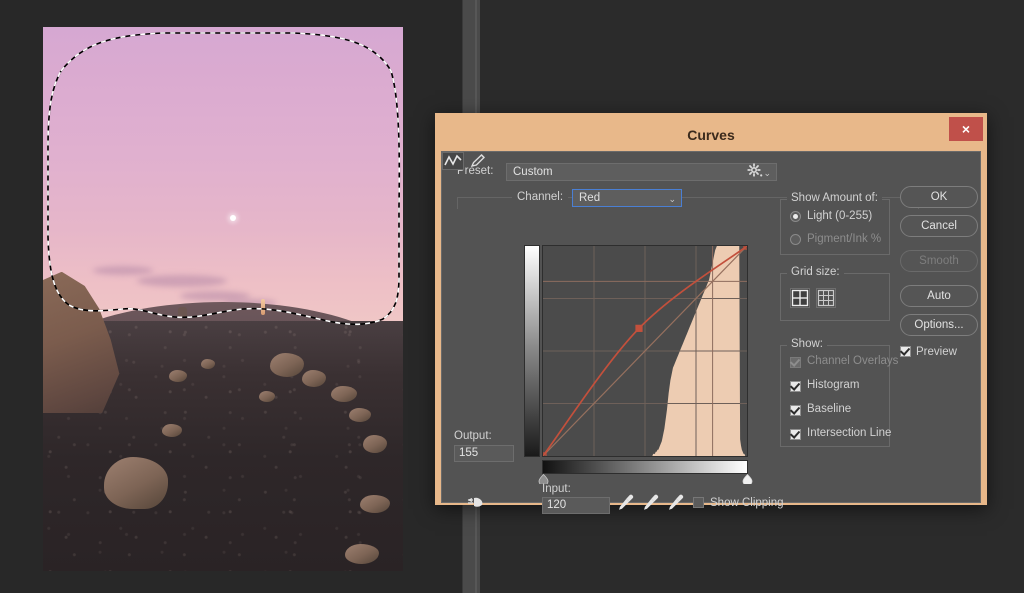 The image size is (1024, 593). Describe the element at coordinates (835, 227) in the screenshot. I see `show-amount-group` at that location.